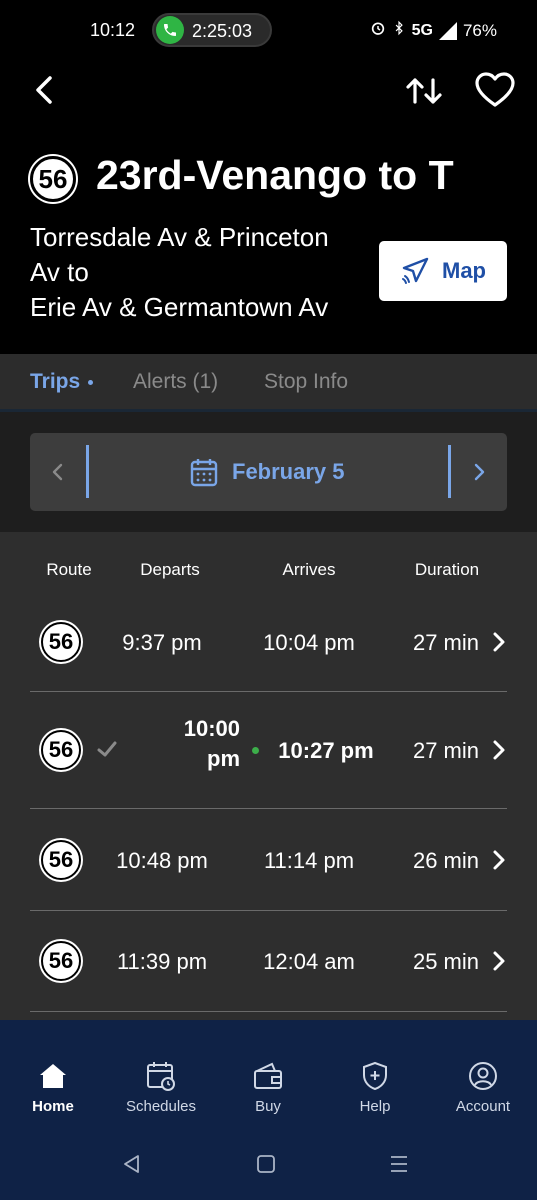 This screenshot has height=1200, width=537. I want to click on nav-help: Help, so click(375, 1087).